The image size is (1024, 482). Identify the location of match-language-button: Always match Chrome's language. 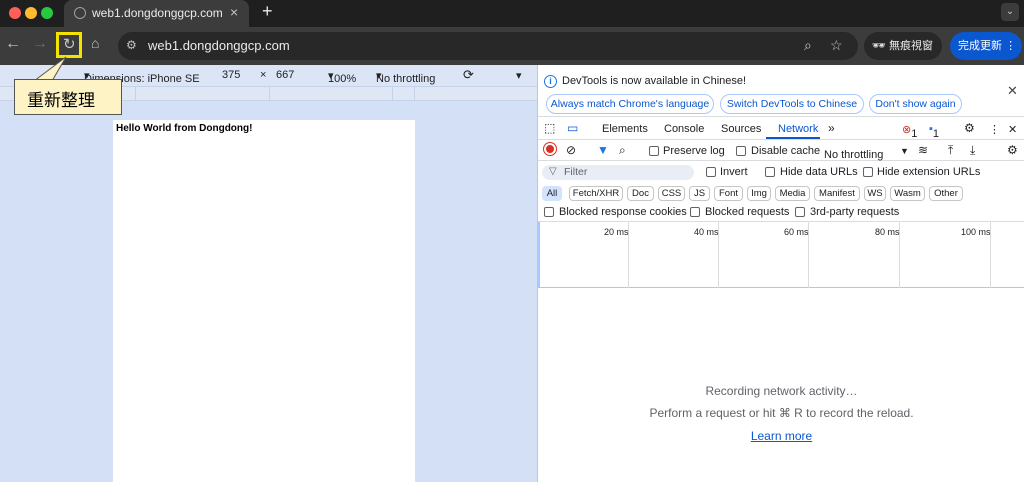
(630, 104).